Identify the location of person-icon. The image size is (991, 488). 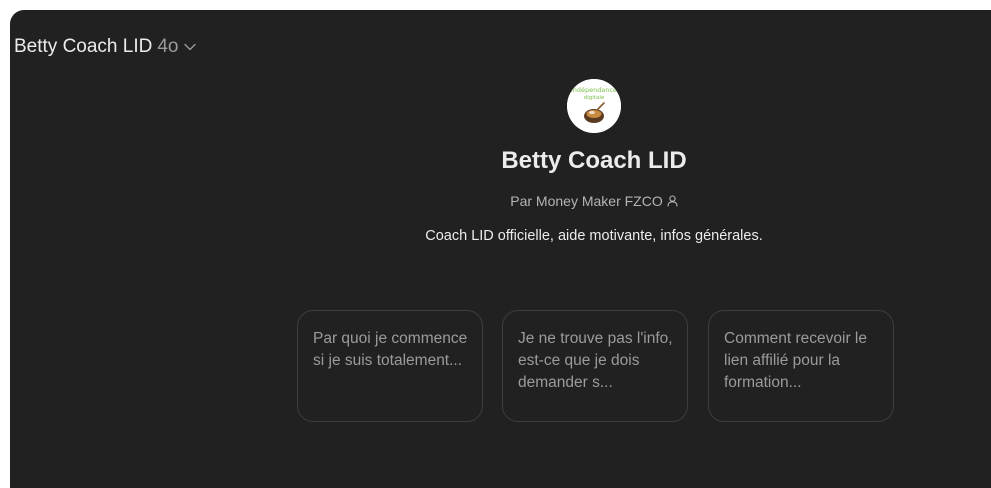
(672, 202).